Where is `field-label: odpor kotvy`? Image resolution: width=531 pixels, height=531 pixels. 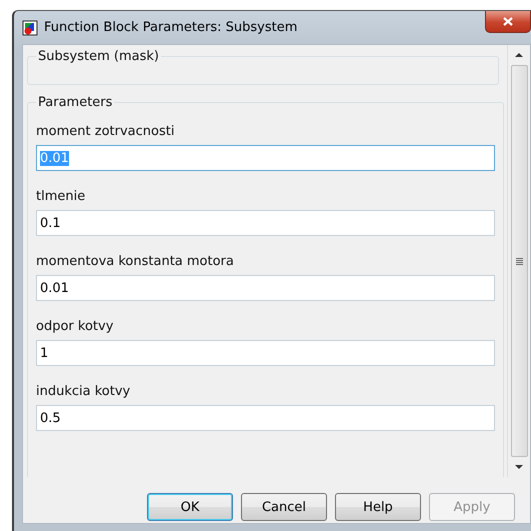
field-label: odpor kotvy is located at coordinates (75, 326).